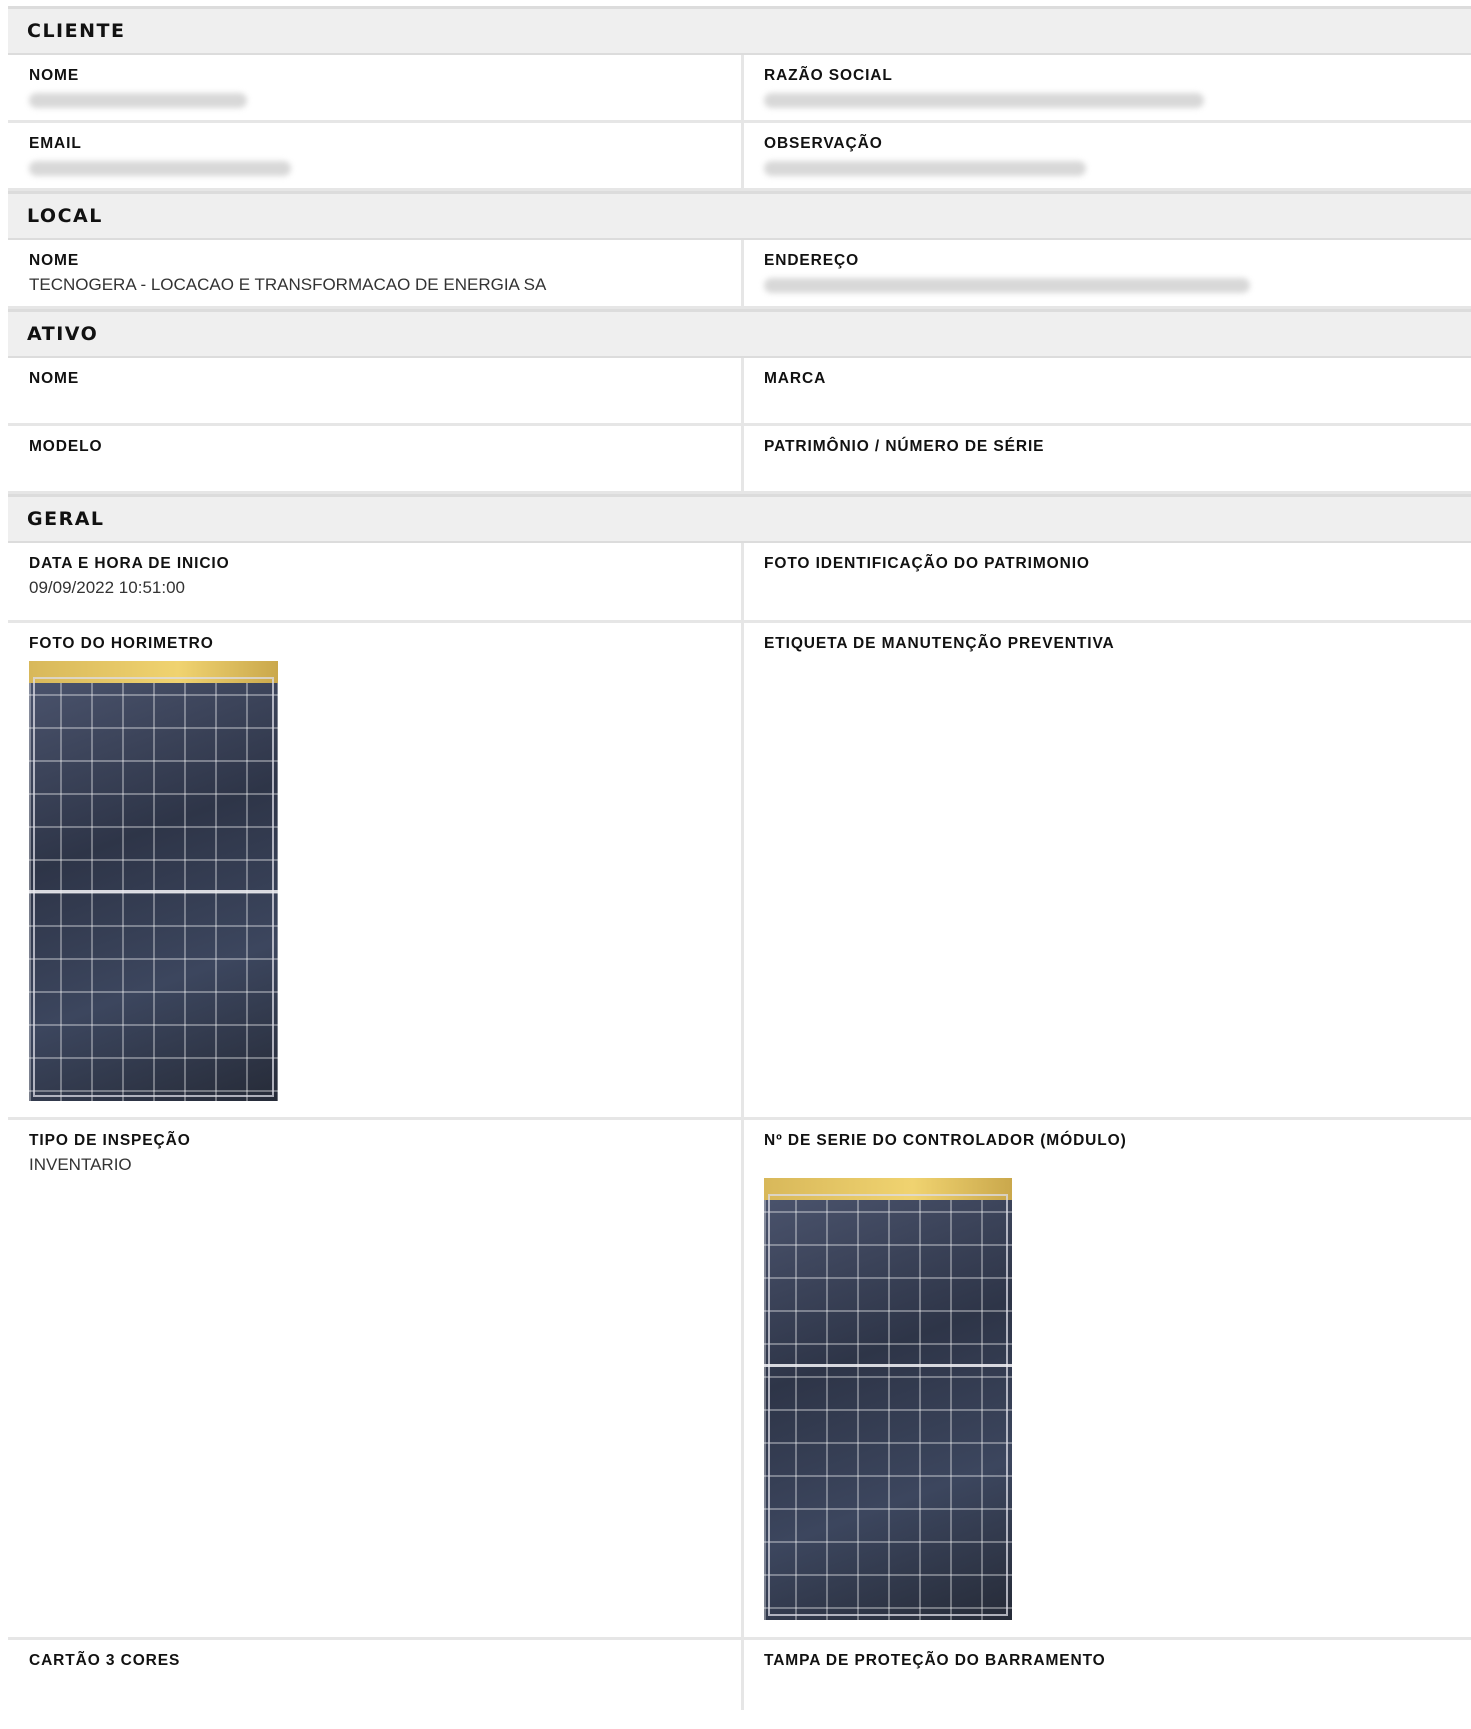  I want to click on field-label: CARTÃO 3 CORES, so click(105, 1660).